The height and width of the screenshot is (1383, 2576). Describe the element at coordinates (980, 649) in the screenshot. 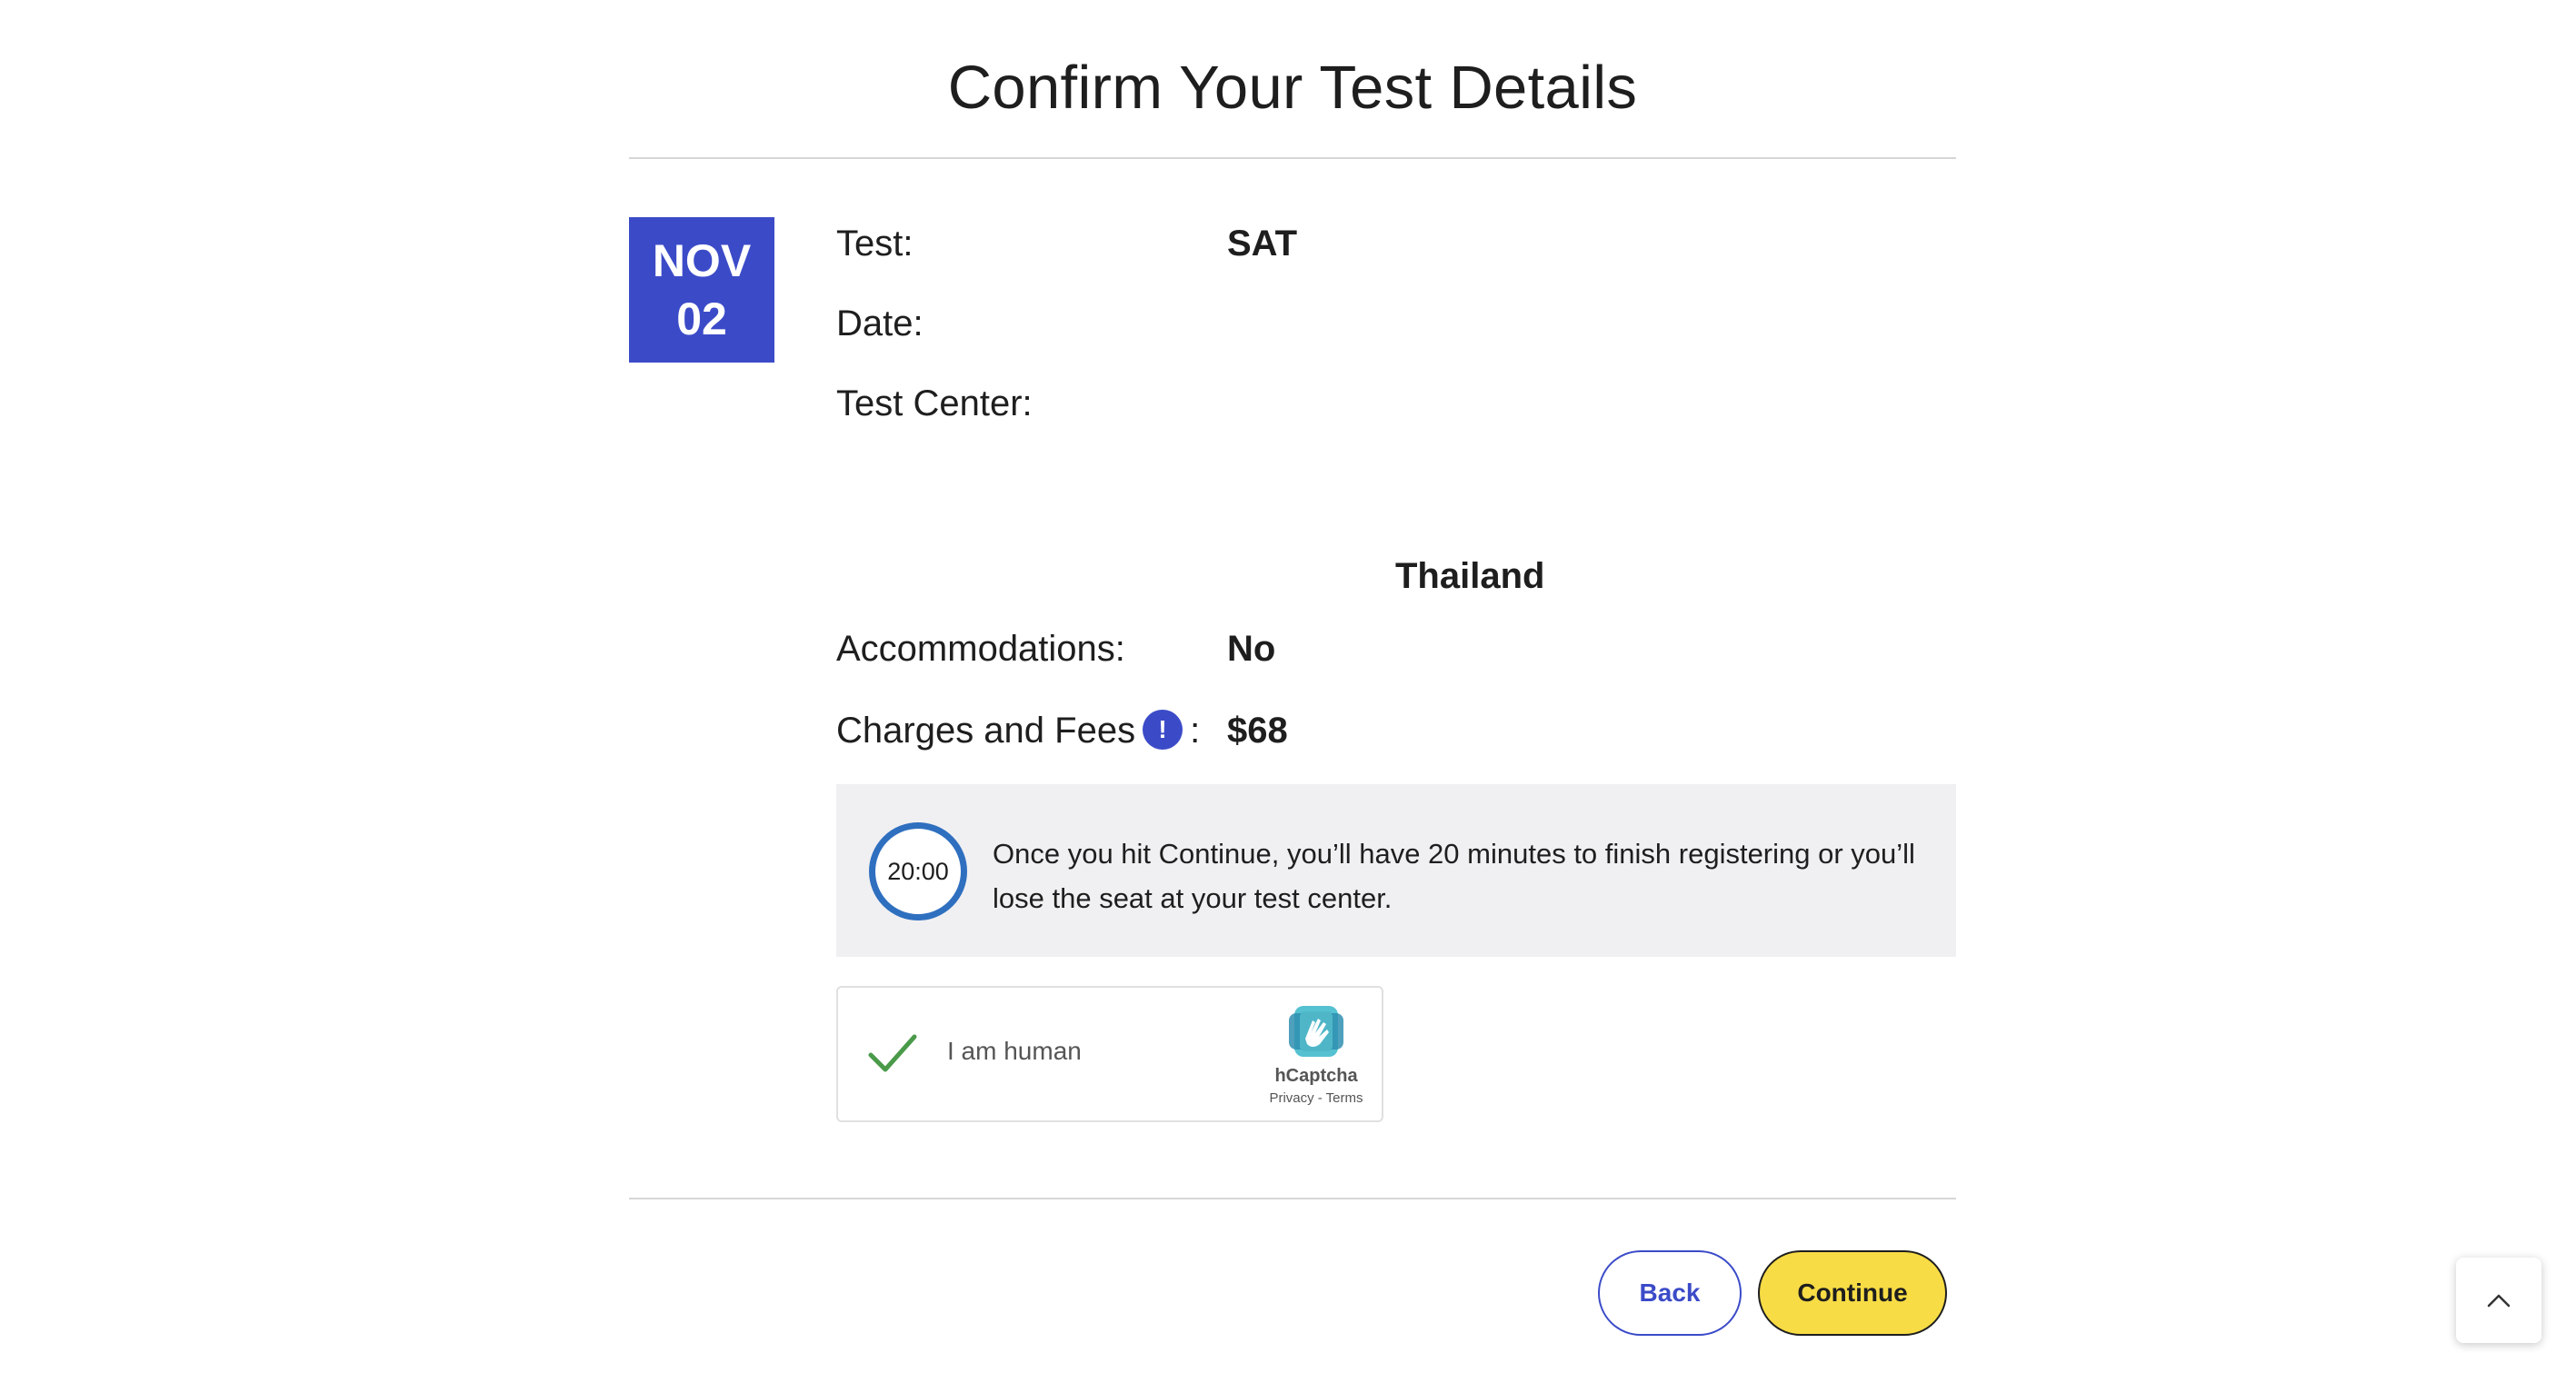

I see `accommodations-label: Accommodations:` at that location.